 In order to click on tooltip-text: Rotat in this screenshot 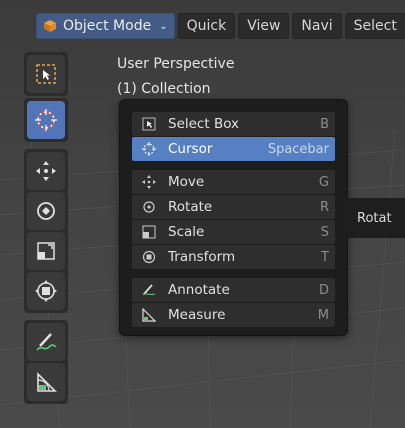, I will do `click(374, 218)`.